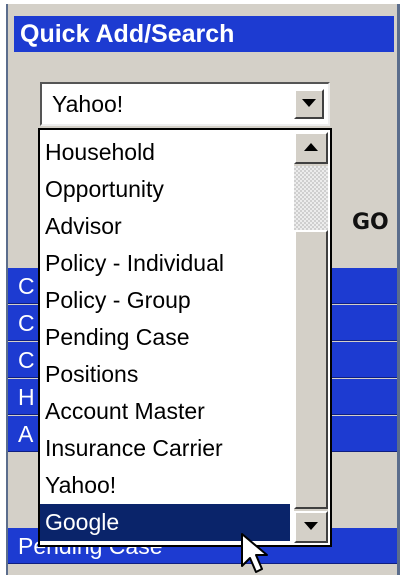 Image resolution: width=406 pixels, height=575 pixels. I want to click on dropdown-scrollbar, so click(311, 337).